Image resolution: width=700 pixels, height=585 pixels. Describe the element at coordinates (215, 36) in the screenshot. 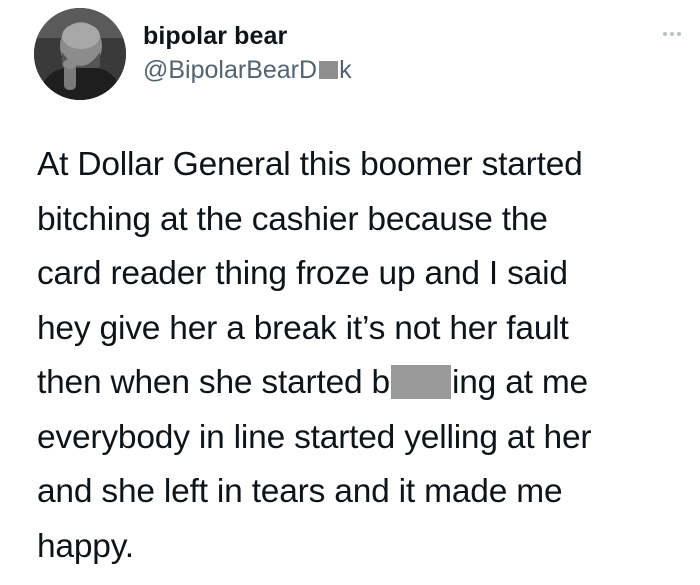

I see `author-display-name: bipolar bear` at that location.